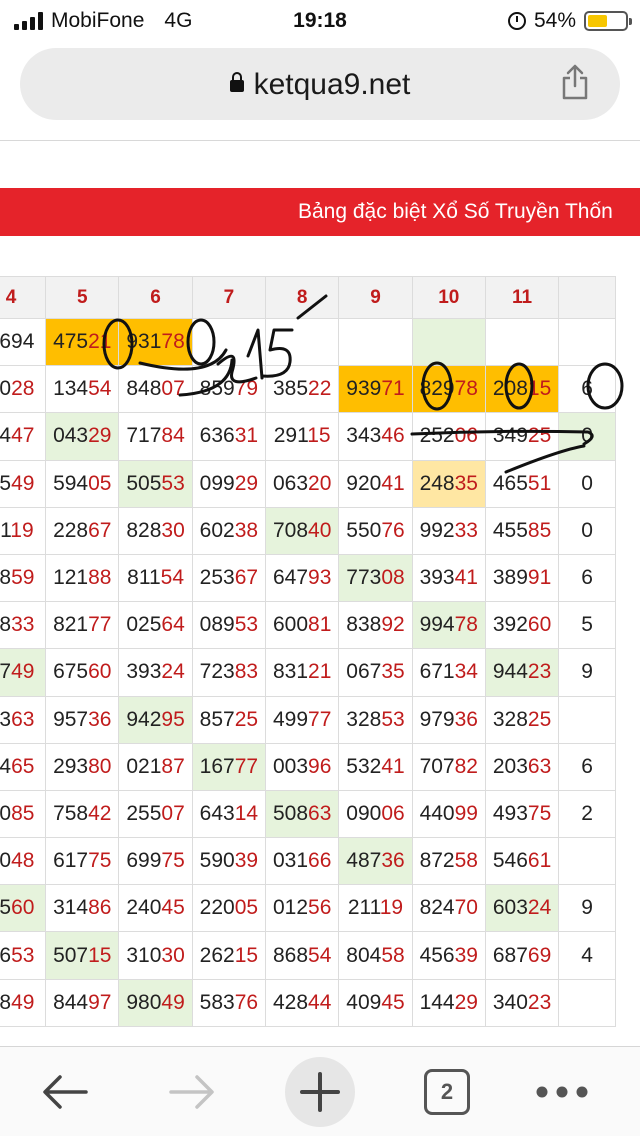  Describe the element at coordinates (71, 530) in the screenshot. I see `cell-prefix: 228` at that location.